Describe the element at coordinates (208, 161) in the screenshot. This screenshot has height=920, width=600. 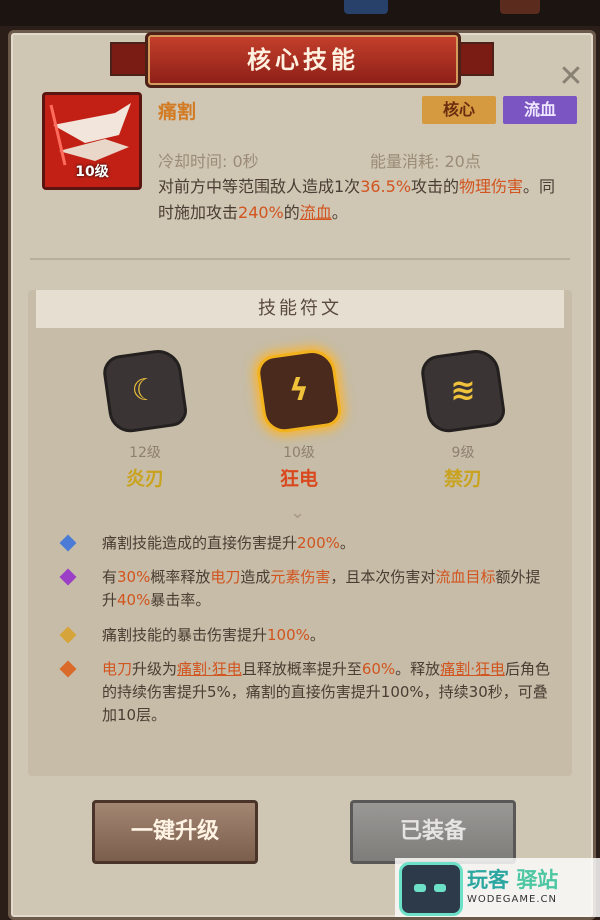
I see `cooldown-text: 冷却时间: 0秒` at that location.